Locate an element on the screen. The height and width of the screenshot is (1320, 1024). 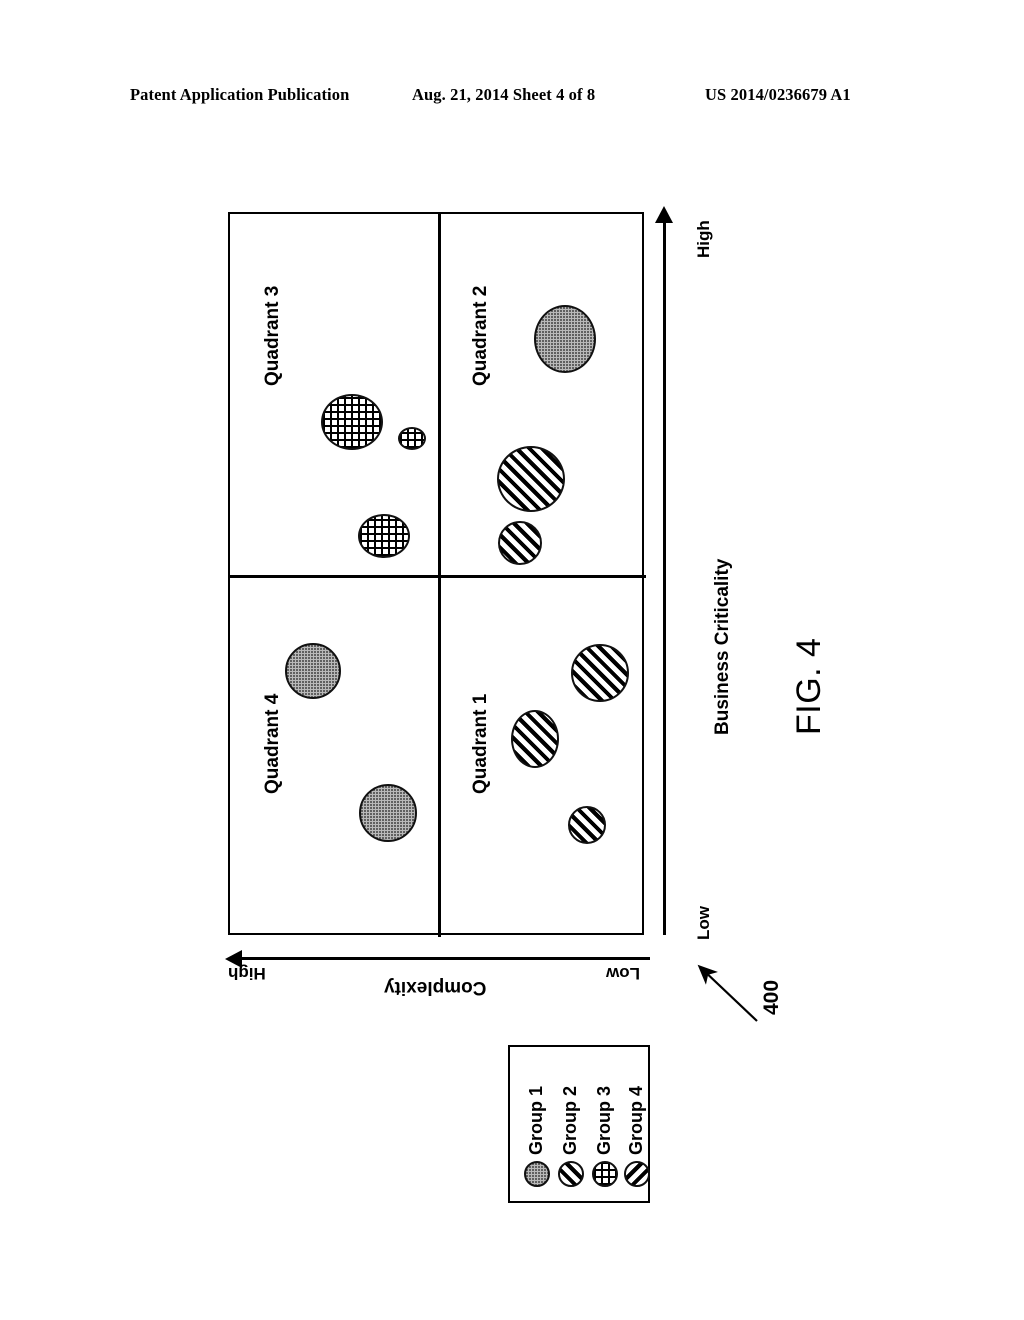
legend-item-group-2: Group 2 is located at coordinates (571, 1127).